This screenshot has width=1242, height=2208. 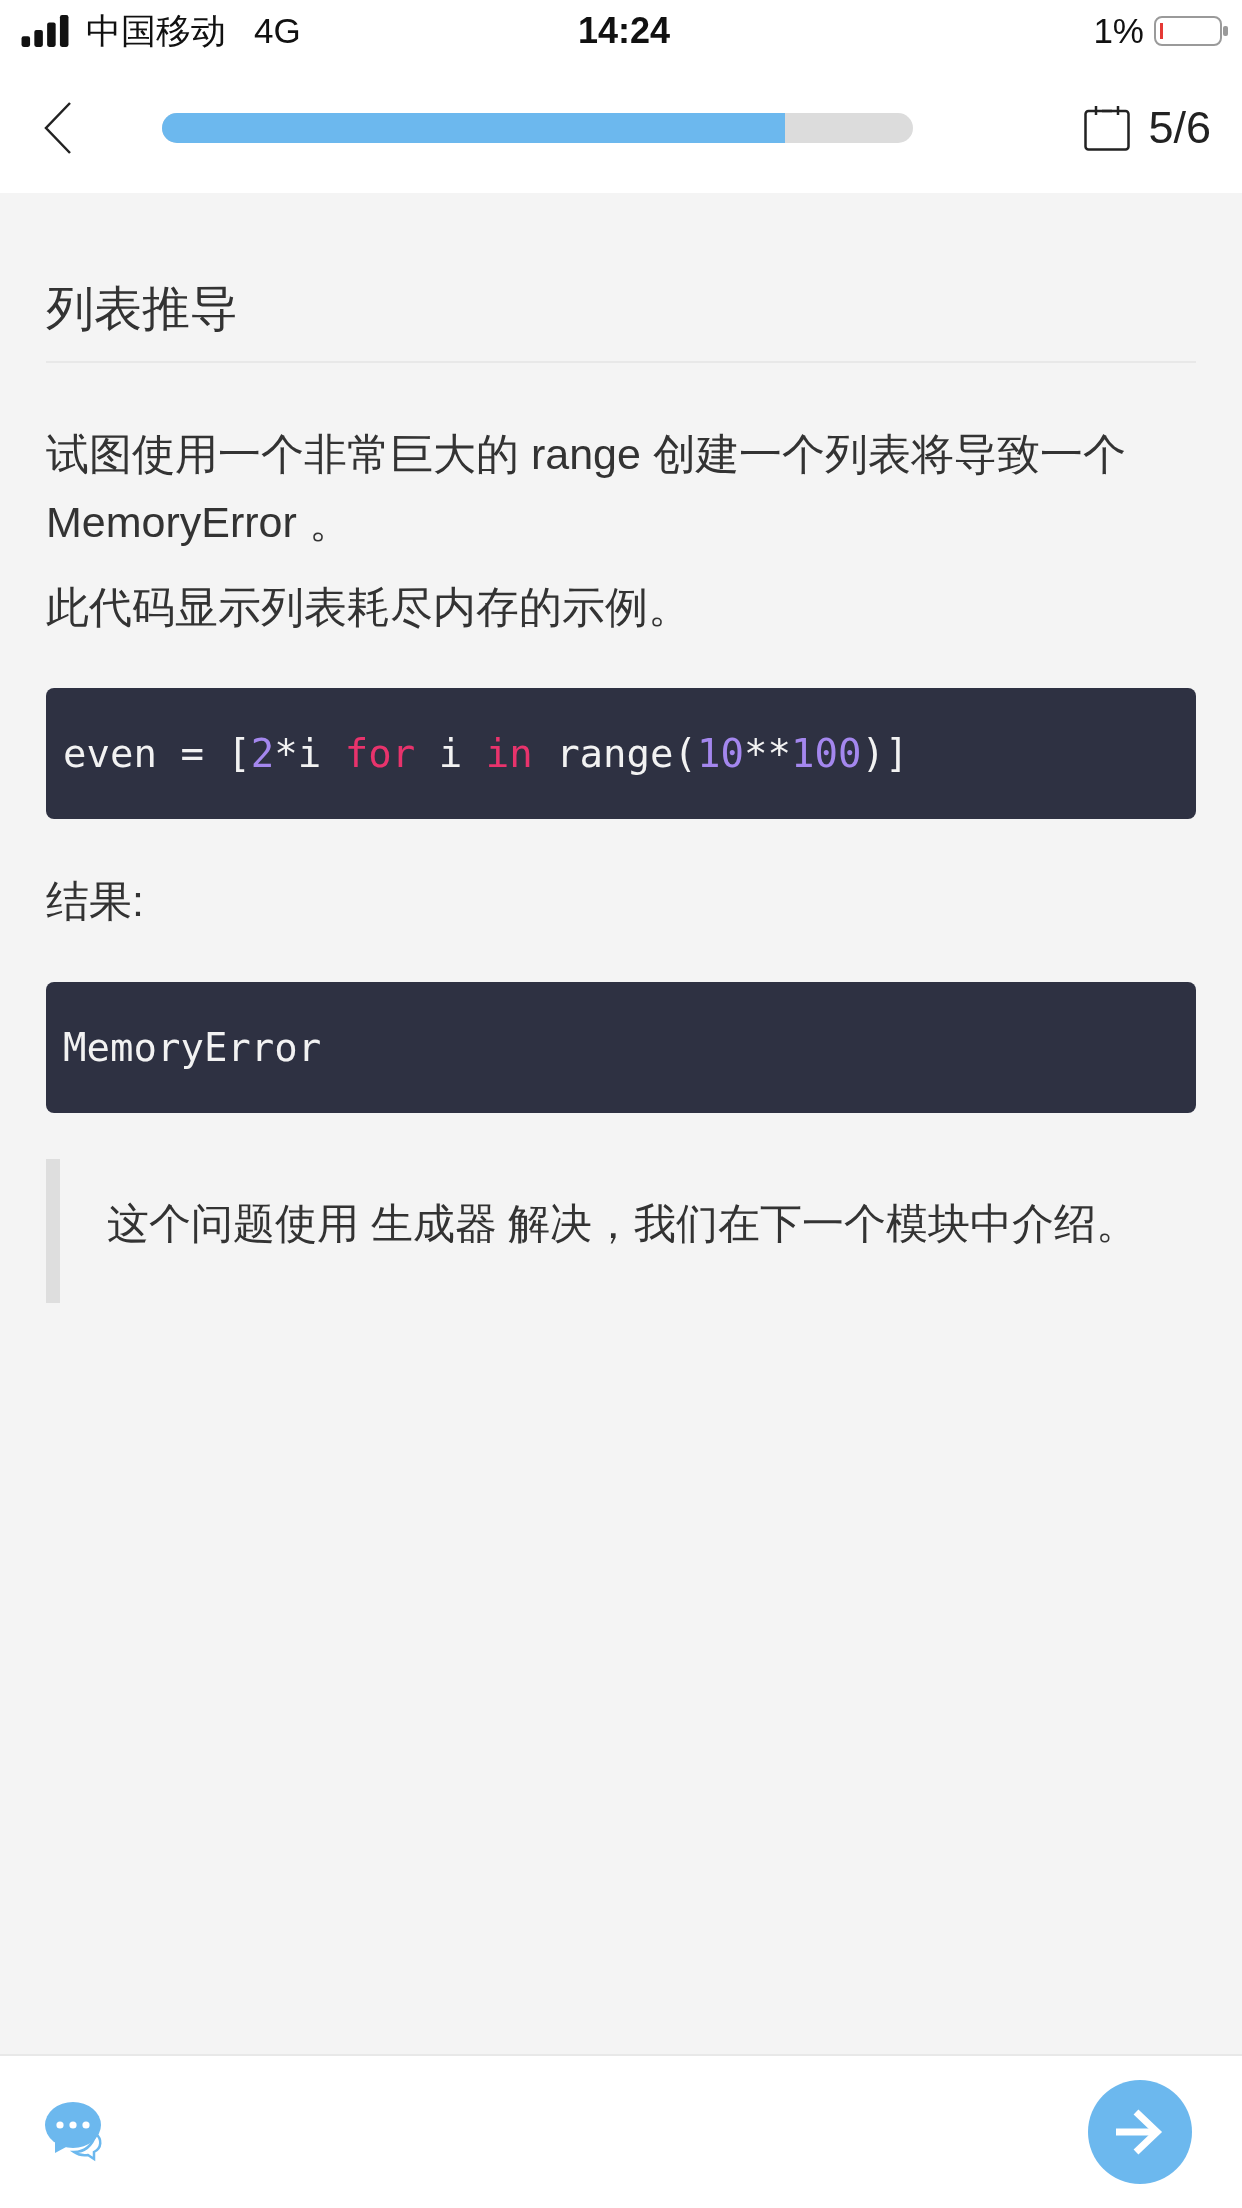 What do you see at coordinates (486, 754) in the screenshot?
I see `code-line: even = [2*i for i in range(10**100)]` at bounding box center [486, 754].